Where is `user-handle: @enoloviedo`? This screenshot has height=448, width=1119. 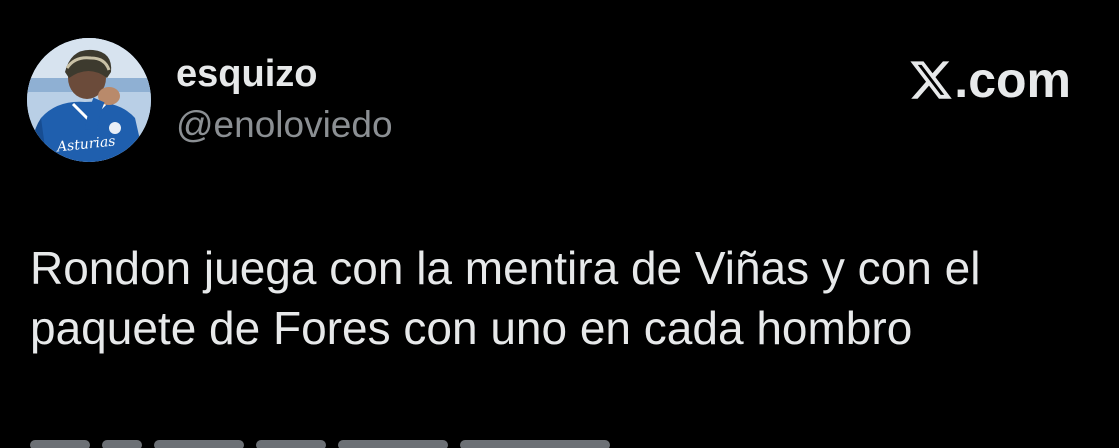 user-handle: @enoloviedo is located at coordinates (284, 124).